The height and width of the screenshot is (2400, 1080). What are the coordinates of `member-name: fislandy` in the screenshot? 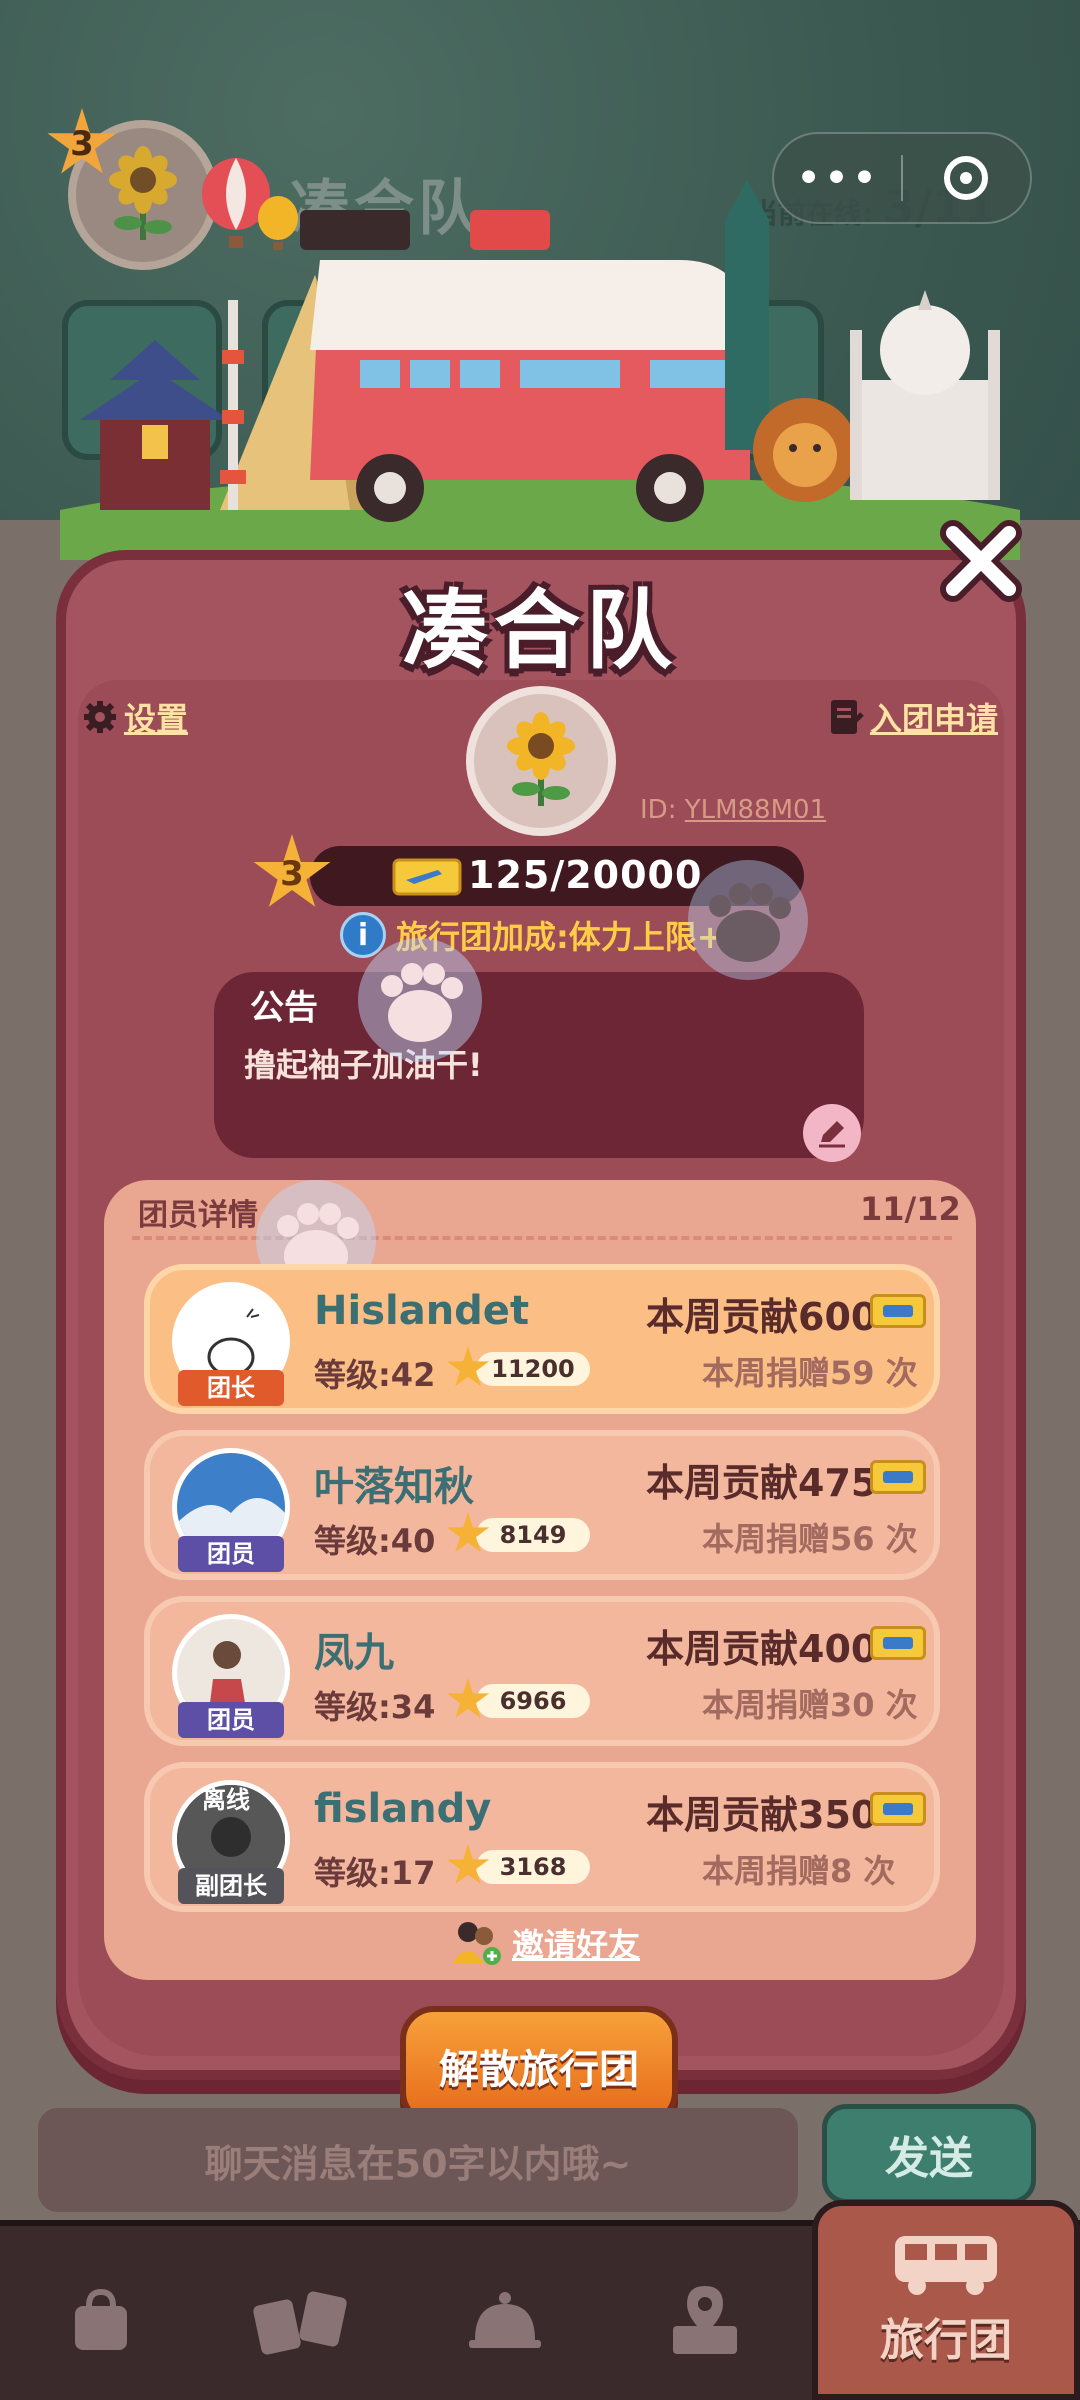 It's located at (403, 1809).